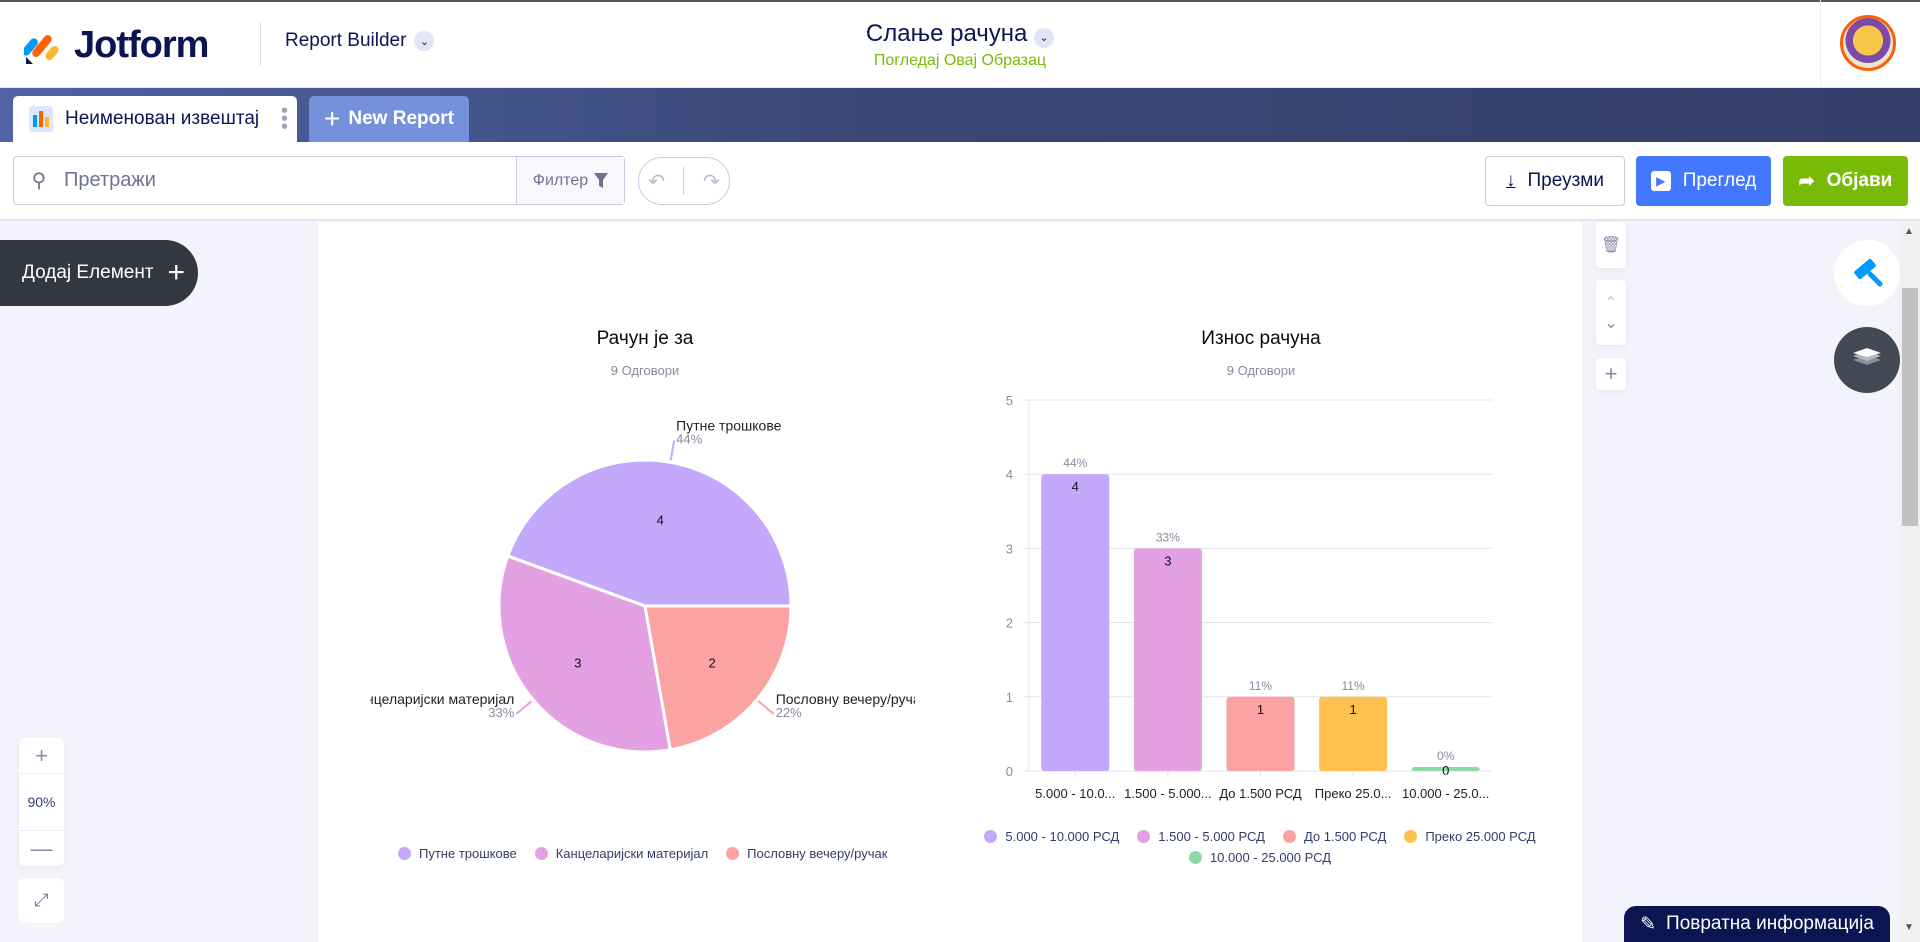 The height and width of the screenshot is (942, 1920). I want to click on view-form-link: Погледај Овај Образац, so click(960, 61).